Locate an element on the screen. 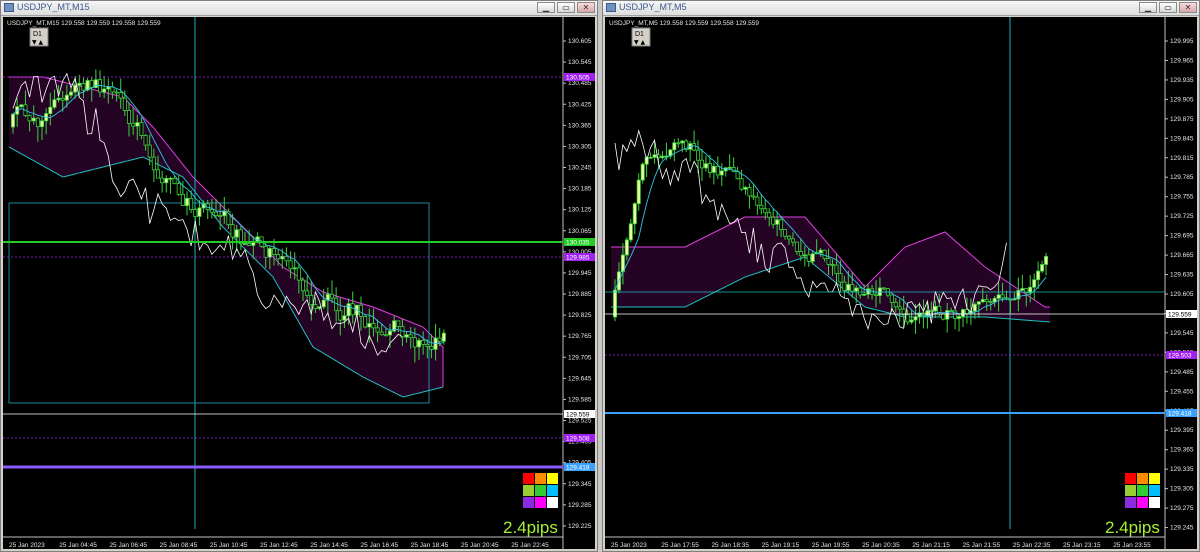 This screenshot has width=1200, height=552. y-tick-label: 130.305 is located at coordinates (580, 146).